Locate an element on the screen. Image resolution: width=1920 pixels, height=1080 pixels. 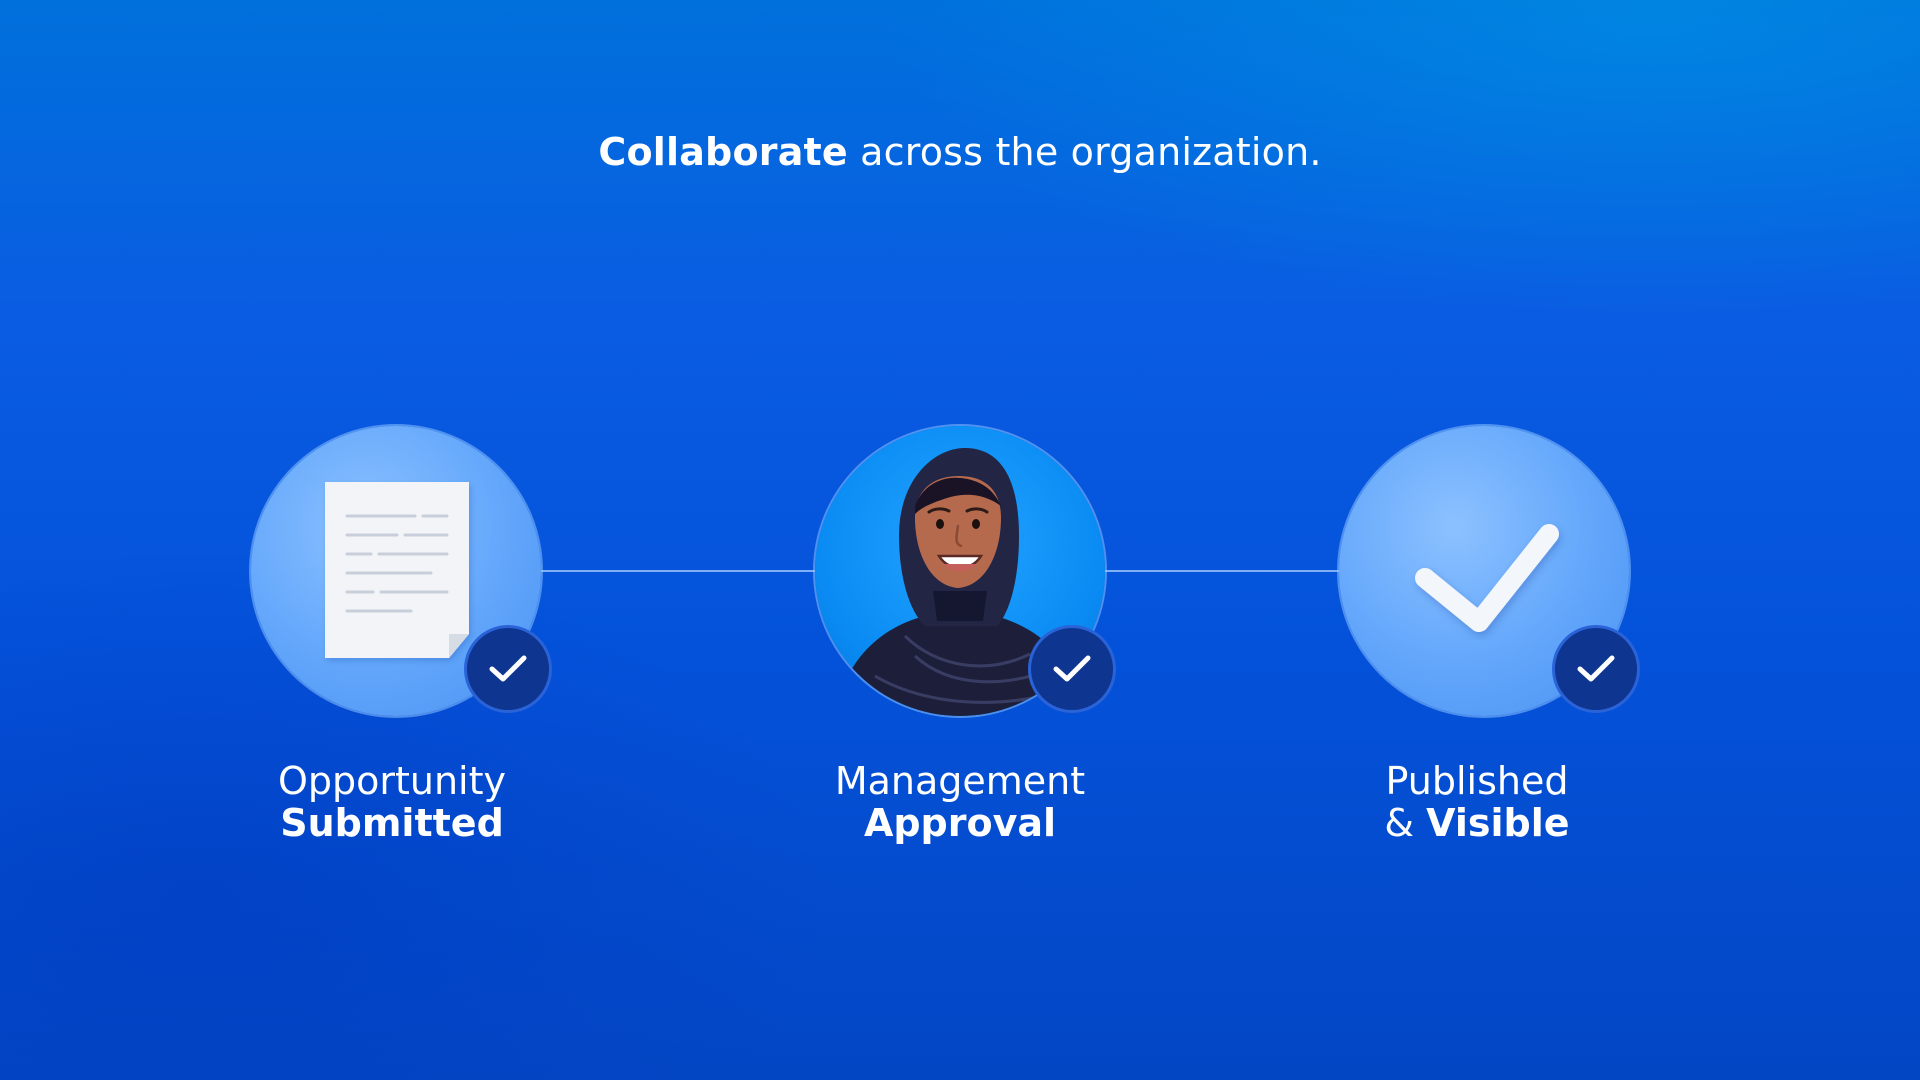
step-published-visible is located at coordinates (1488, 571).